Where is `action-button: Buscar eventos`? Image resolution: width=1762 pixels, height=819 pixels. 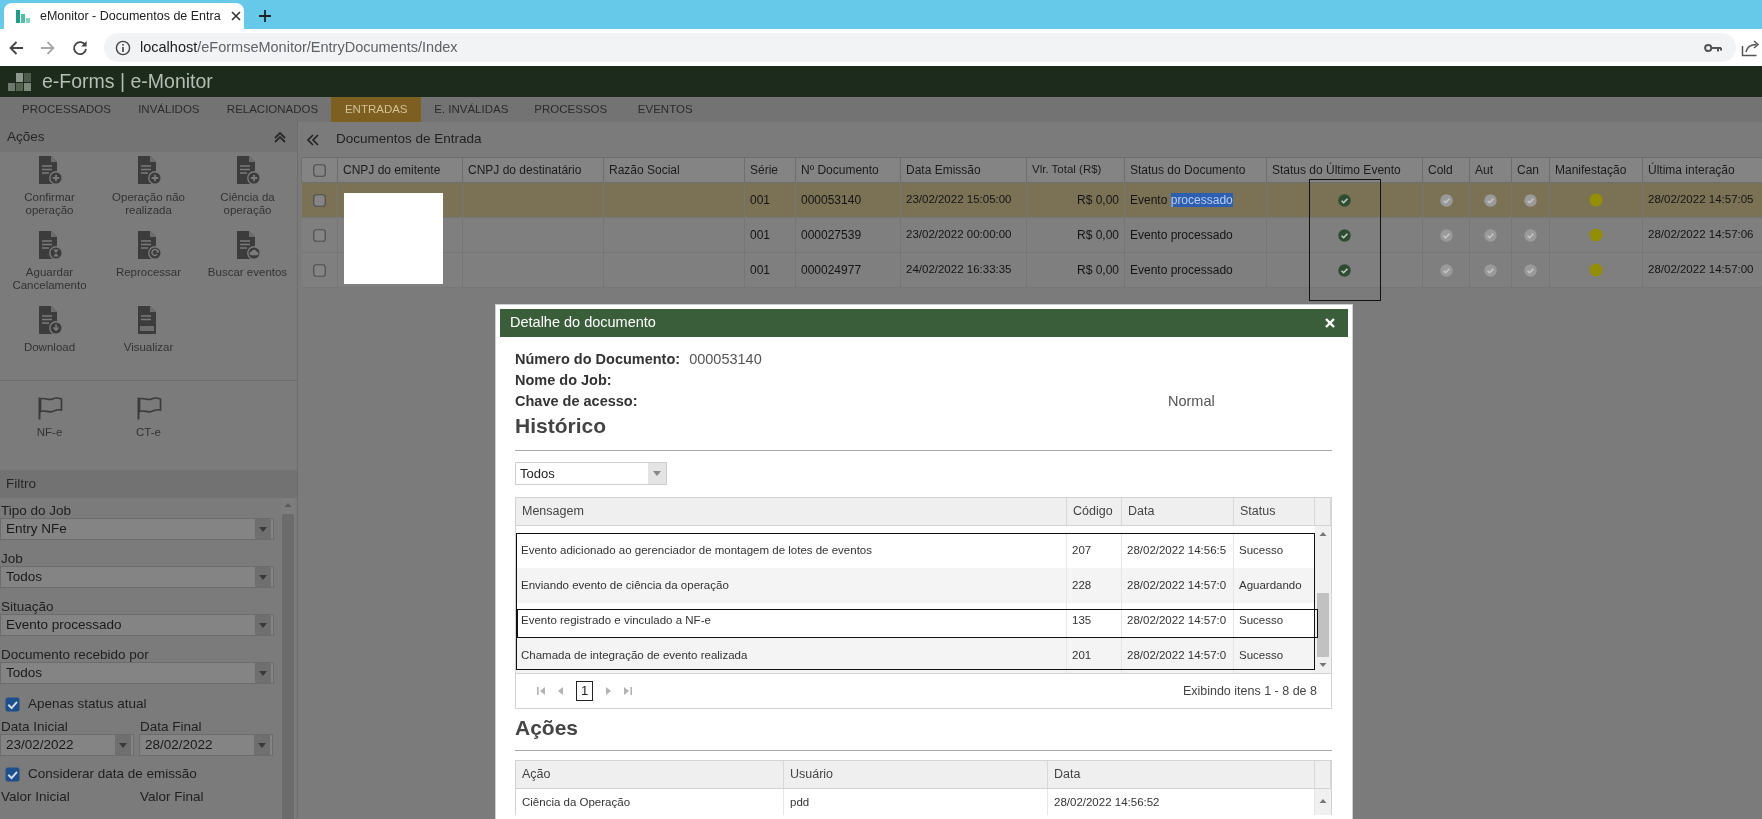 action-button: Buscar eventos is located at coordinates (247, 254).